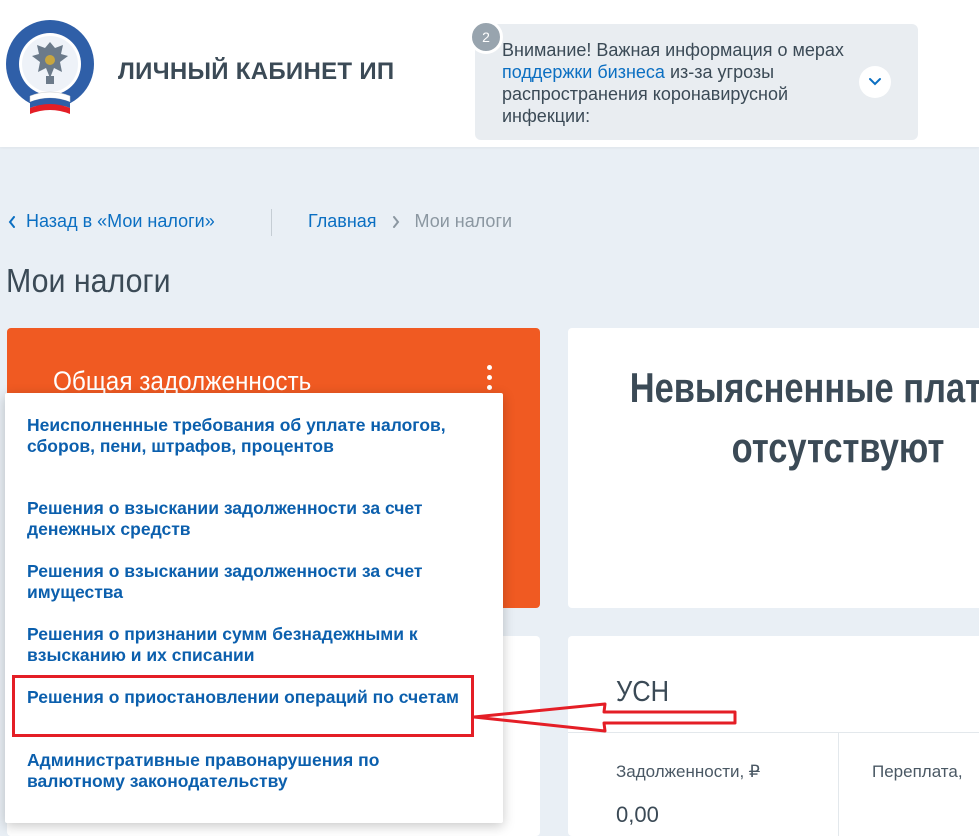 The image size is (979, 836). What do you see at coordinates (673, 50) in the screenshot?
I see `notice-text-before: Внимание! Важная информация о мерах` at bounding box center [673, 50].